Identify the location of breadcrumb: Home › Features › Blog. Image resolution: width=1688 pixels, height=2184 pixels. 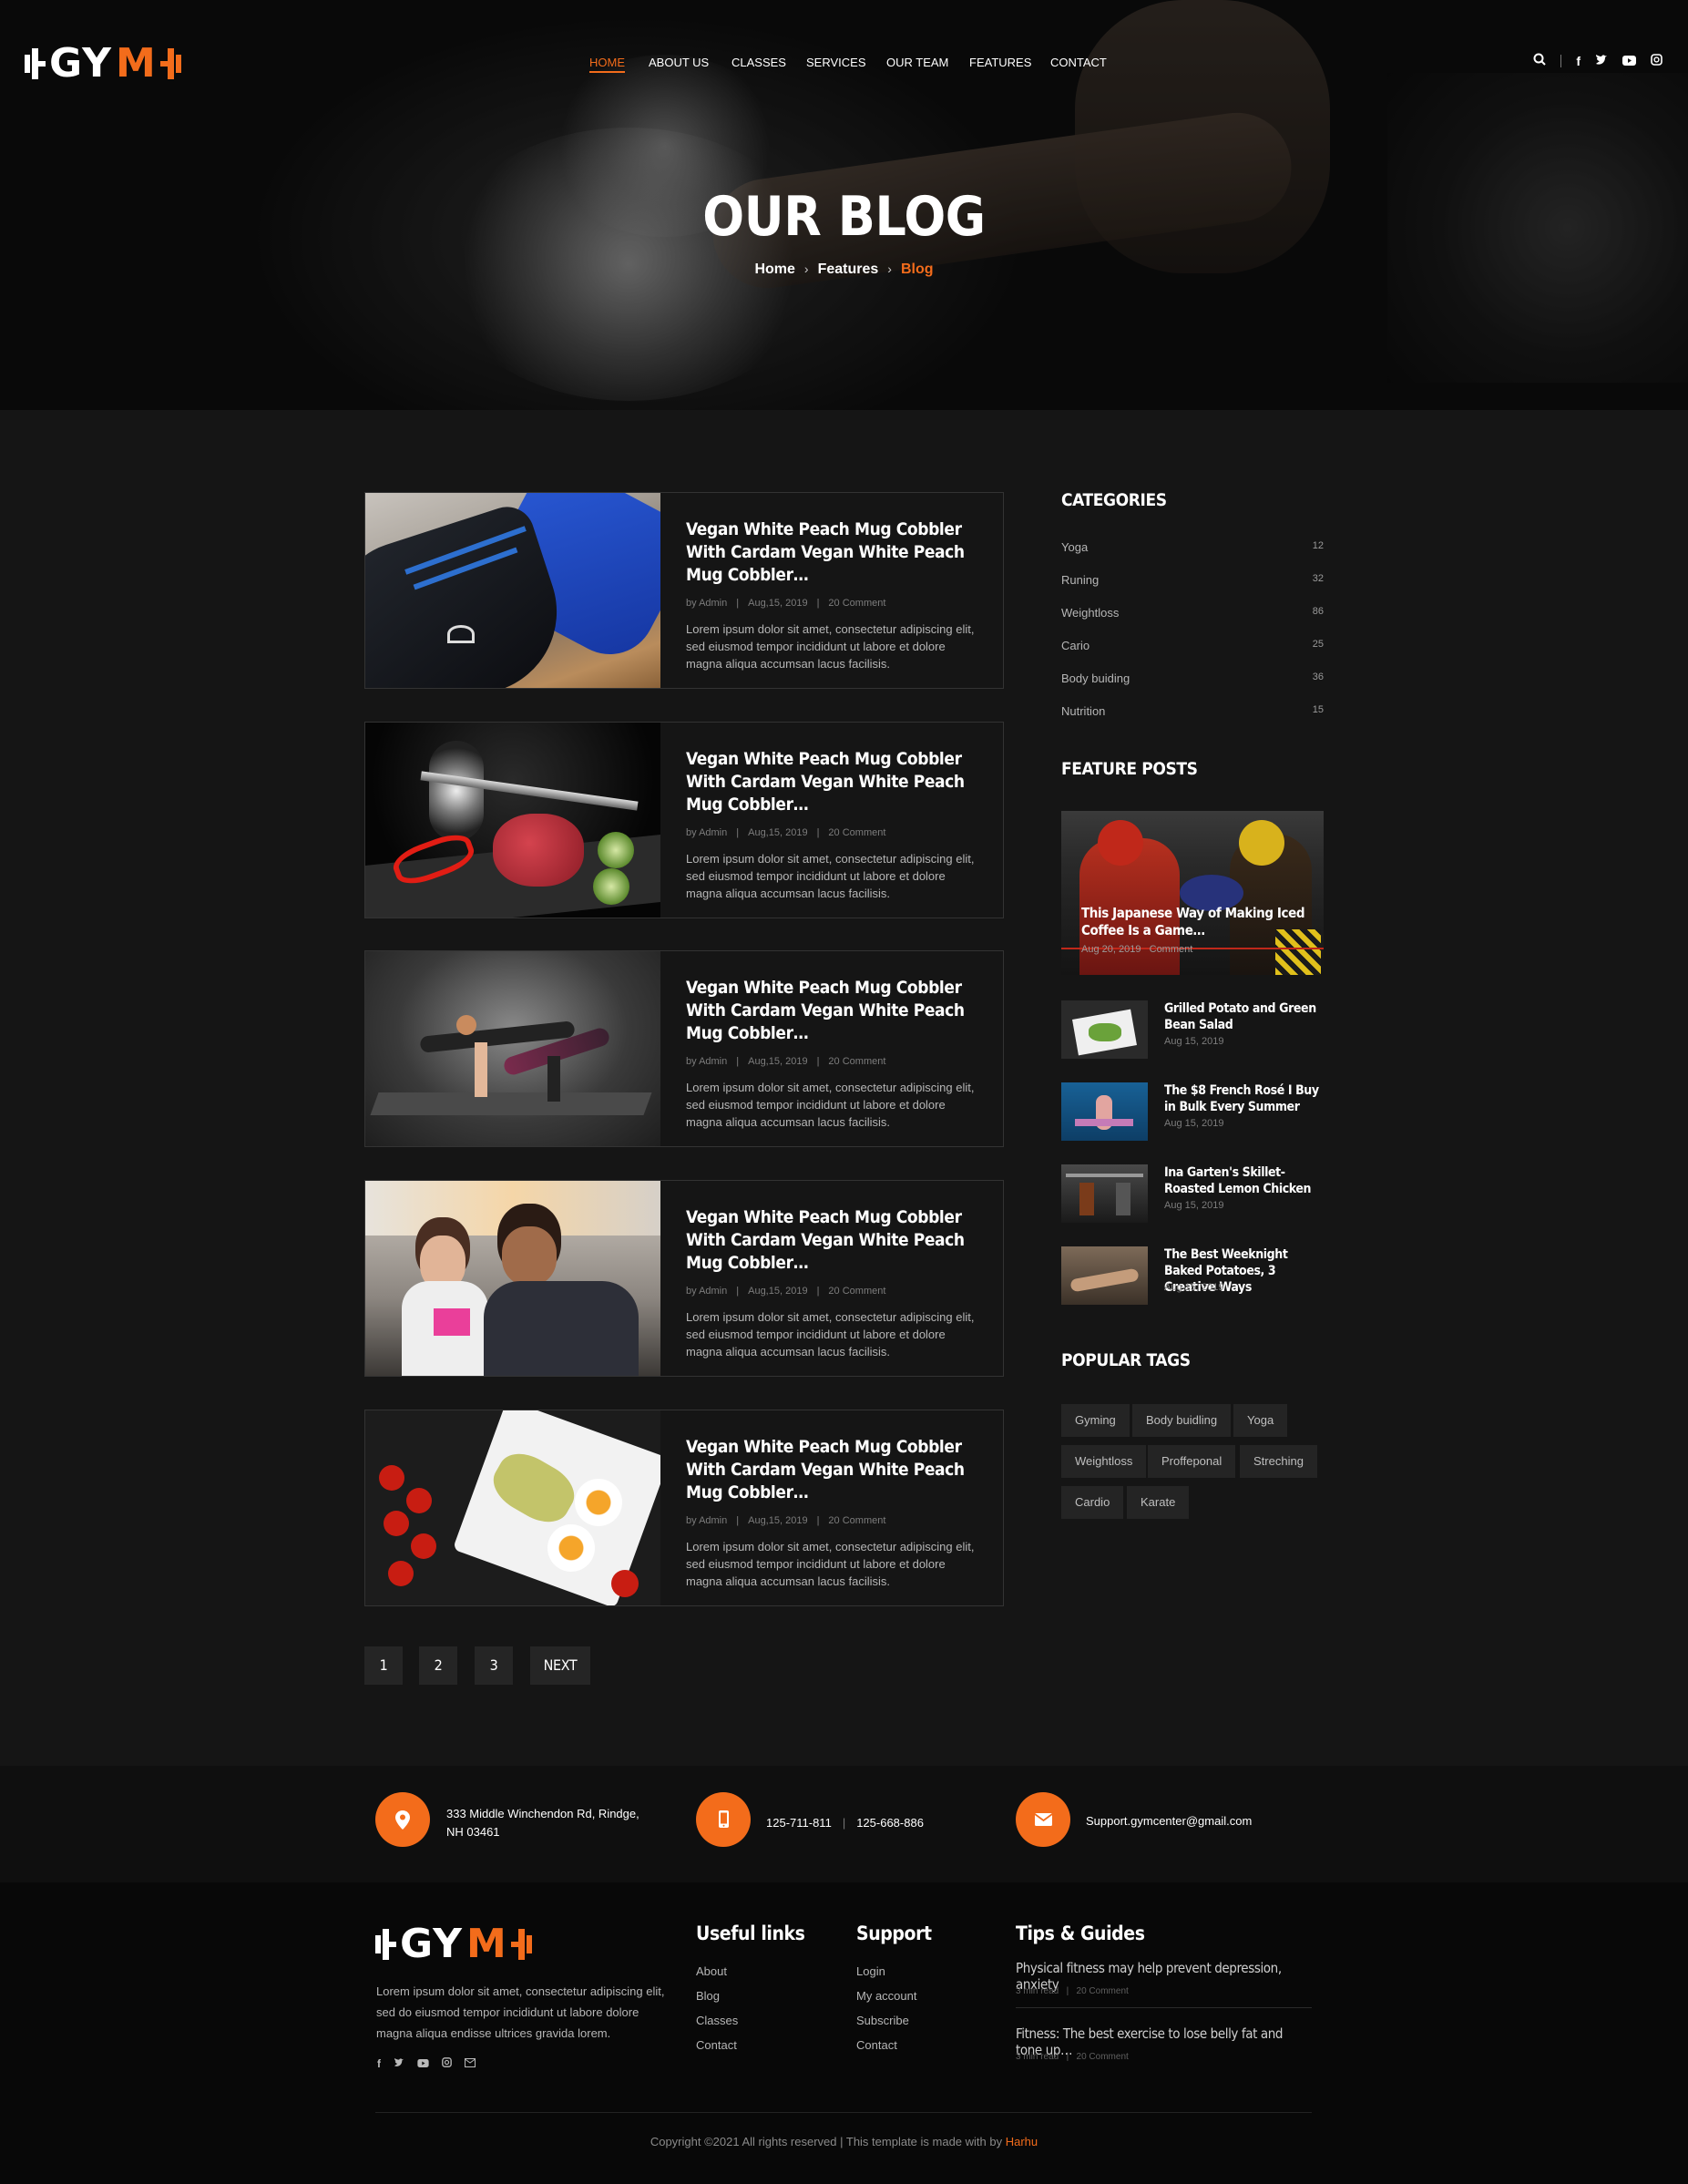
(844, 269).